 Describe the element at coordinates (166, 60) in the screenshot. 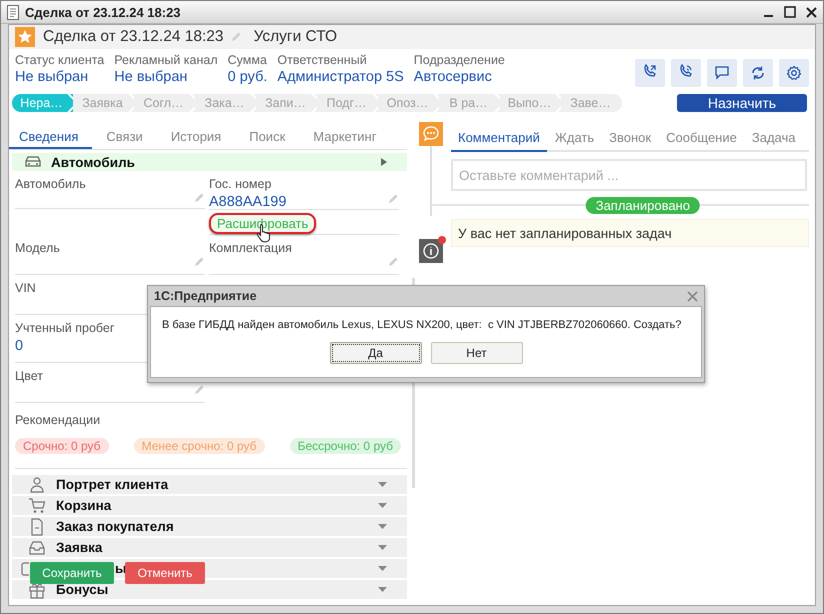

I see `field-label: Рекламный канал` at that location.